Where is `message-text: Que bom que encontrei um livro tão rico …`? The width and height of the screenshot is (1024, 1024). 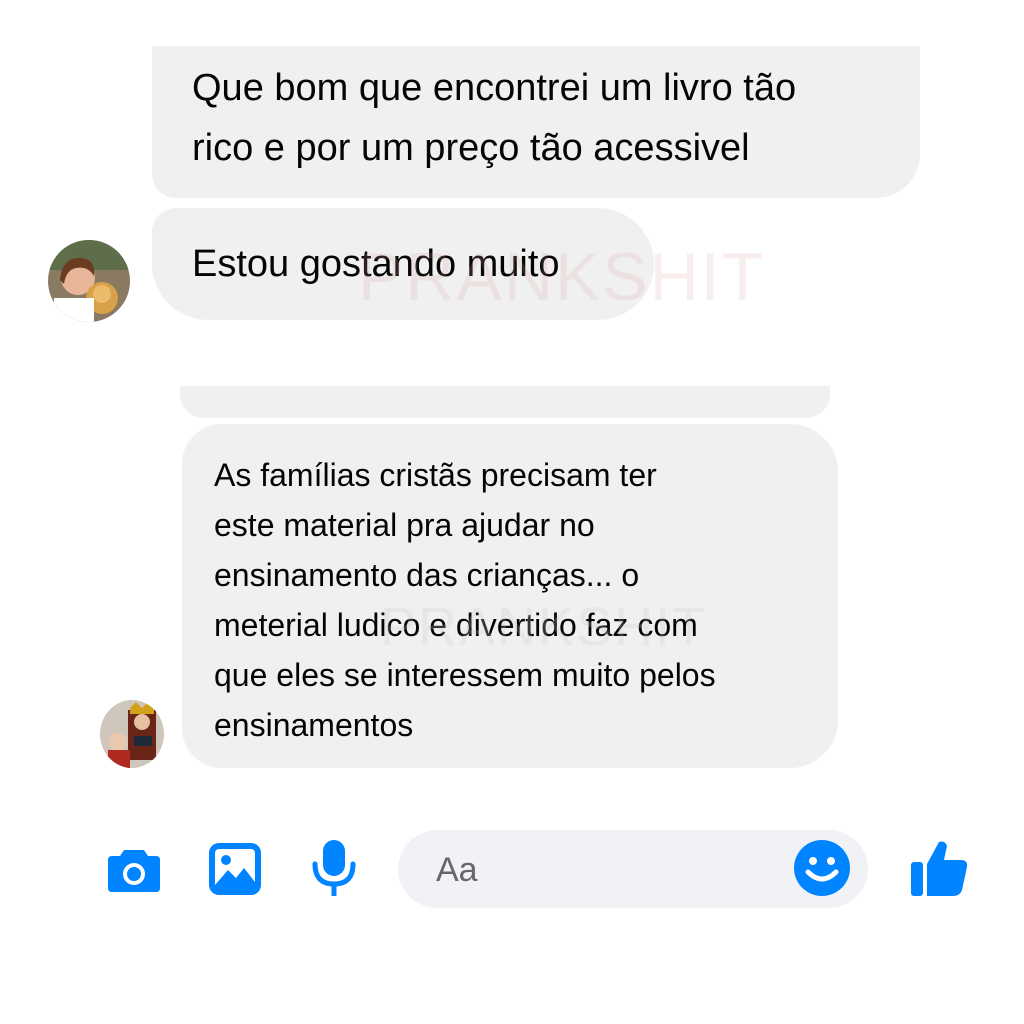
message-text: Que bom que encontrei um livro tão rico … is located at coordinates (494, 118).